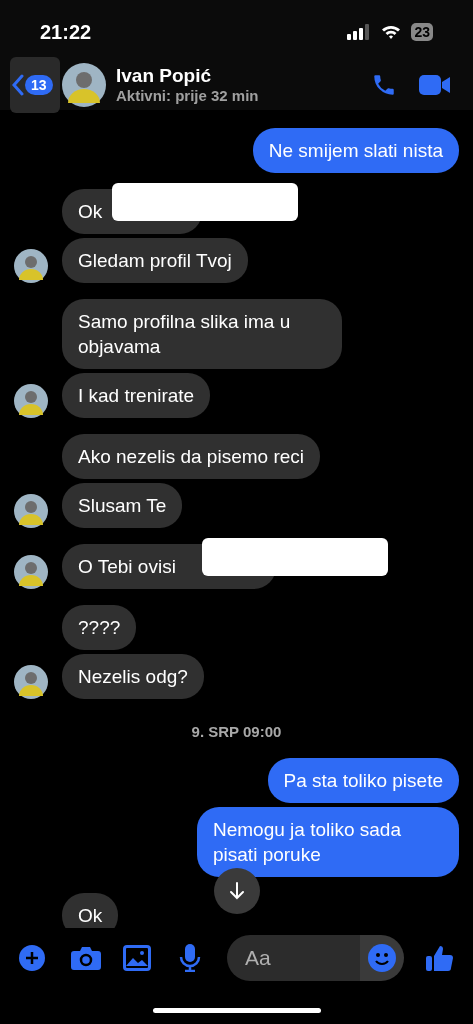 The width and height of the screenshot is (473, 1024). Describe the element at coordinates (155, 260) in the screenshot. I see `incoming-message: Gledam profil Tvoj` at that location.